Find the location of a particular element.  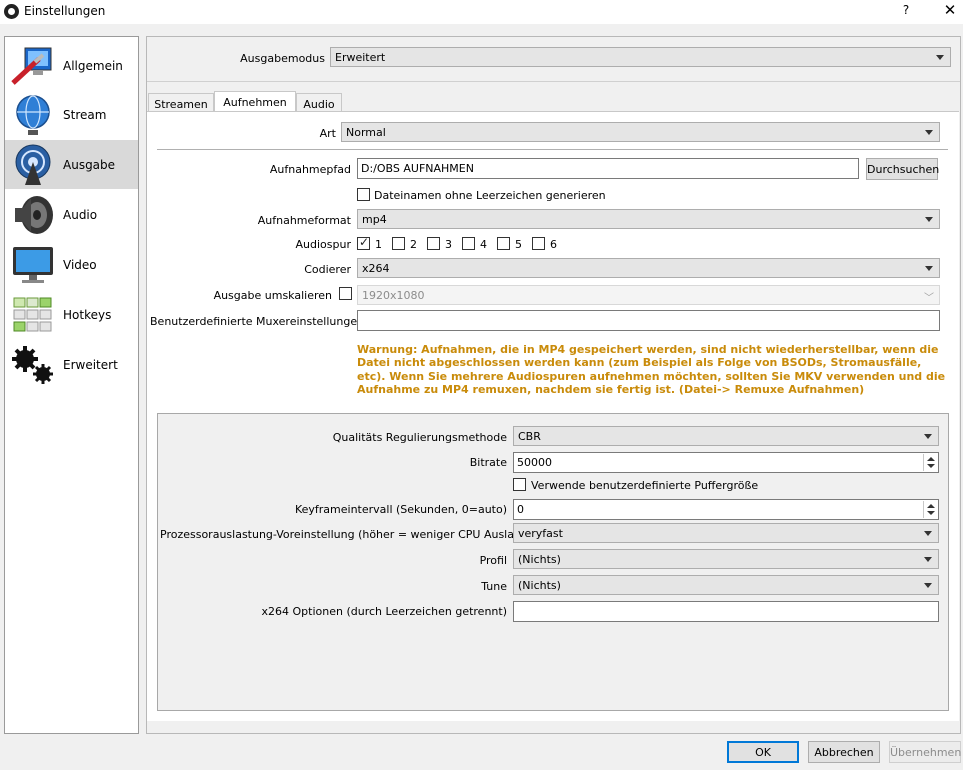

sidebar-item-label: Stream is located at coordinates (85, 115).